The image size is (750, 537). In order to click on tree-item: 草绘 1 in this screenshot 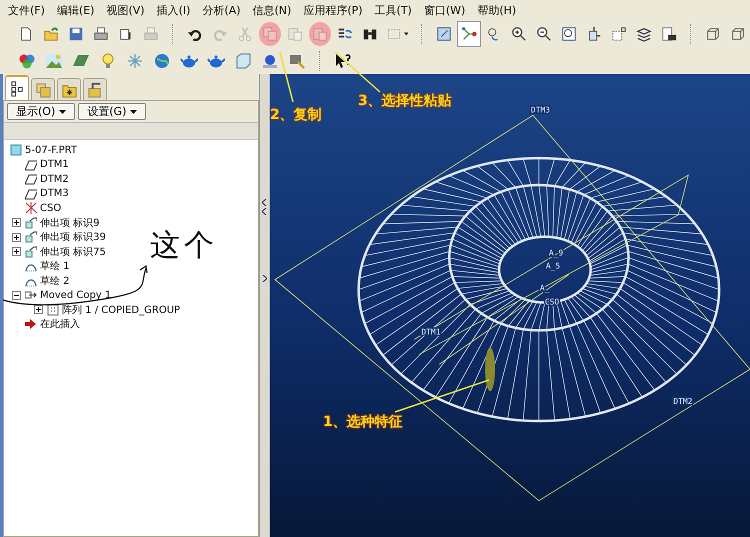, I will do `click(55, 266)`.